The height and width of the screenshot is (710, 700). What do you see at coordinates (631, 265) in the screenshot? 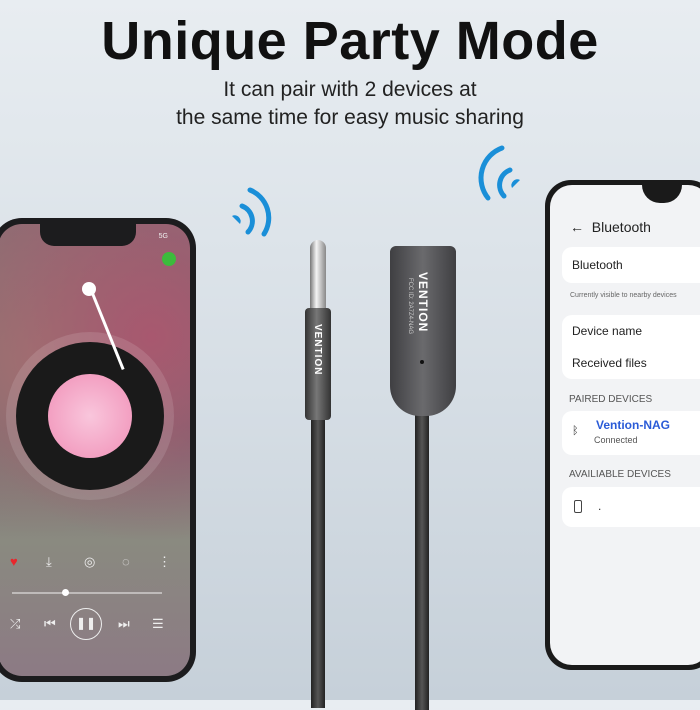
I see `bluetooth-toggle-row: Bluetooth` at bounding box center [631, 265].